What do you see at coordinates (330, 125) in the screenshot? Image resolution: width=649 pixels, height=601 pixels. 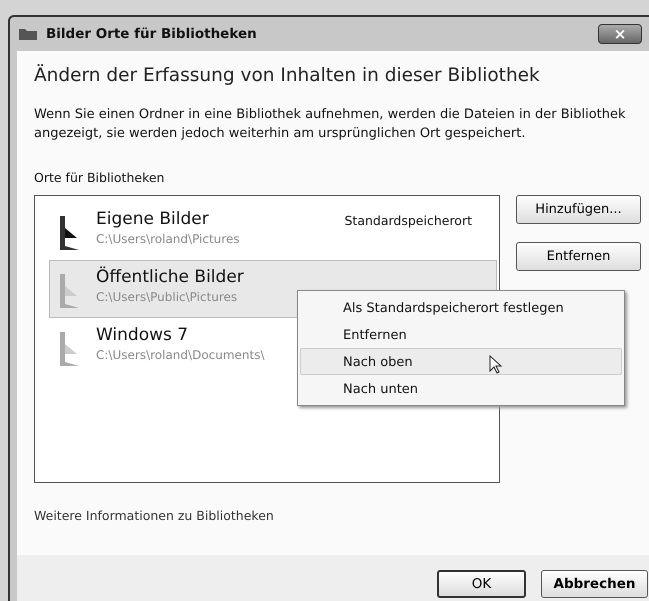 I see `description-text: Wenn Sie einen Ordner in eine Bibliothek aufnehmen, werden die Dateien in der Bibliothek angezeigt, sie werden jedoch weiterhin am ursprünglichen Ort gespeichert.` at bounding box center [330, 125].